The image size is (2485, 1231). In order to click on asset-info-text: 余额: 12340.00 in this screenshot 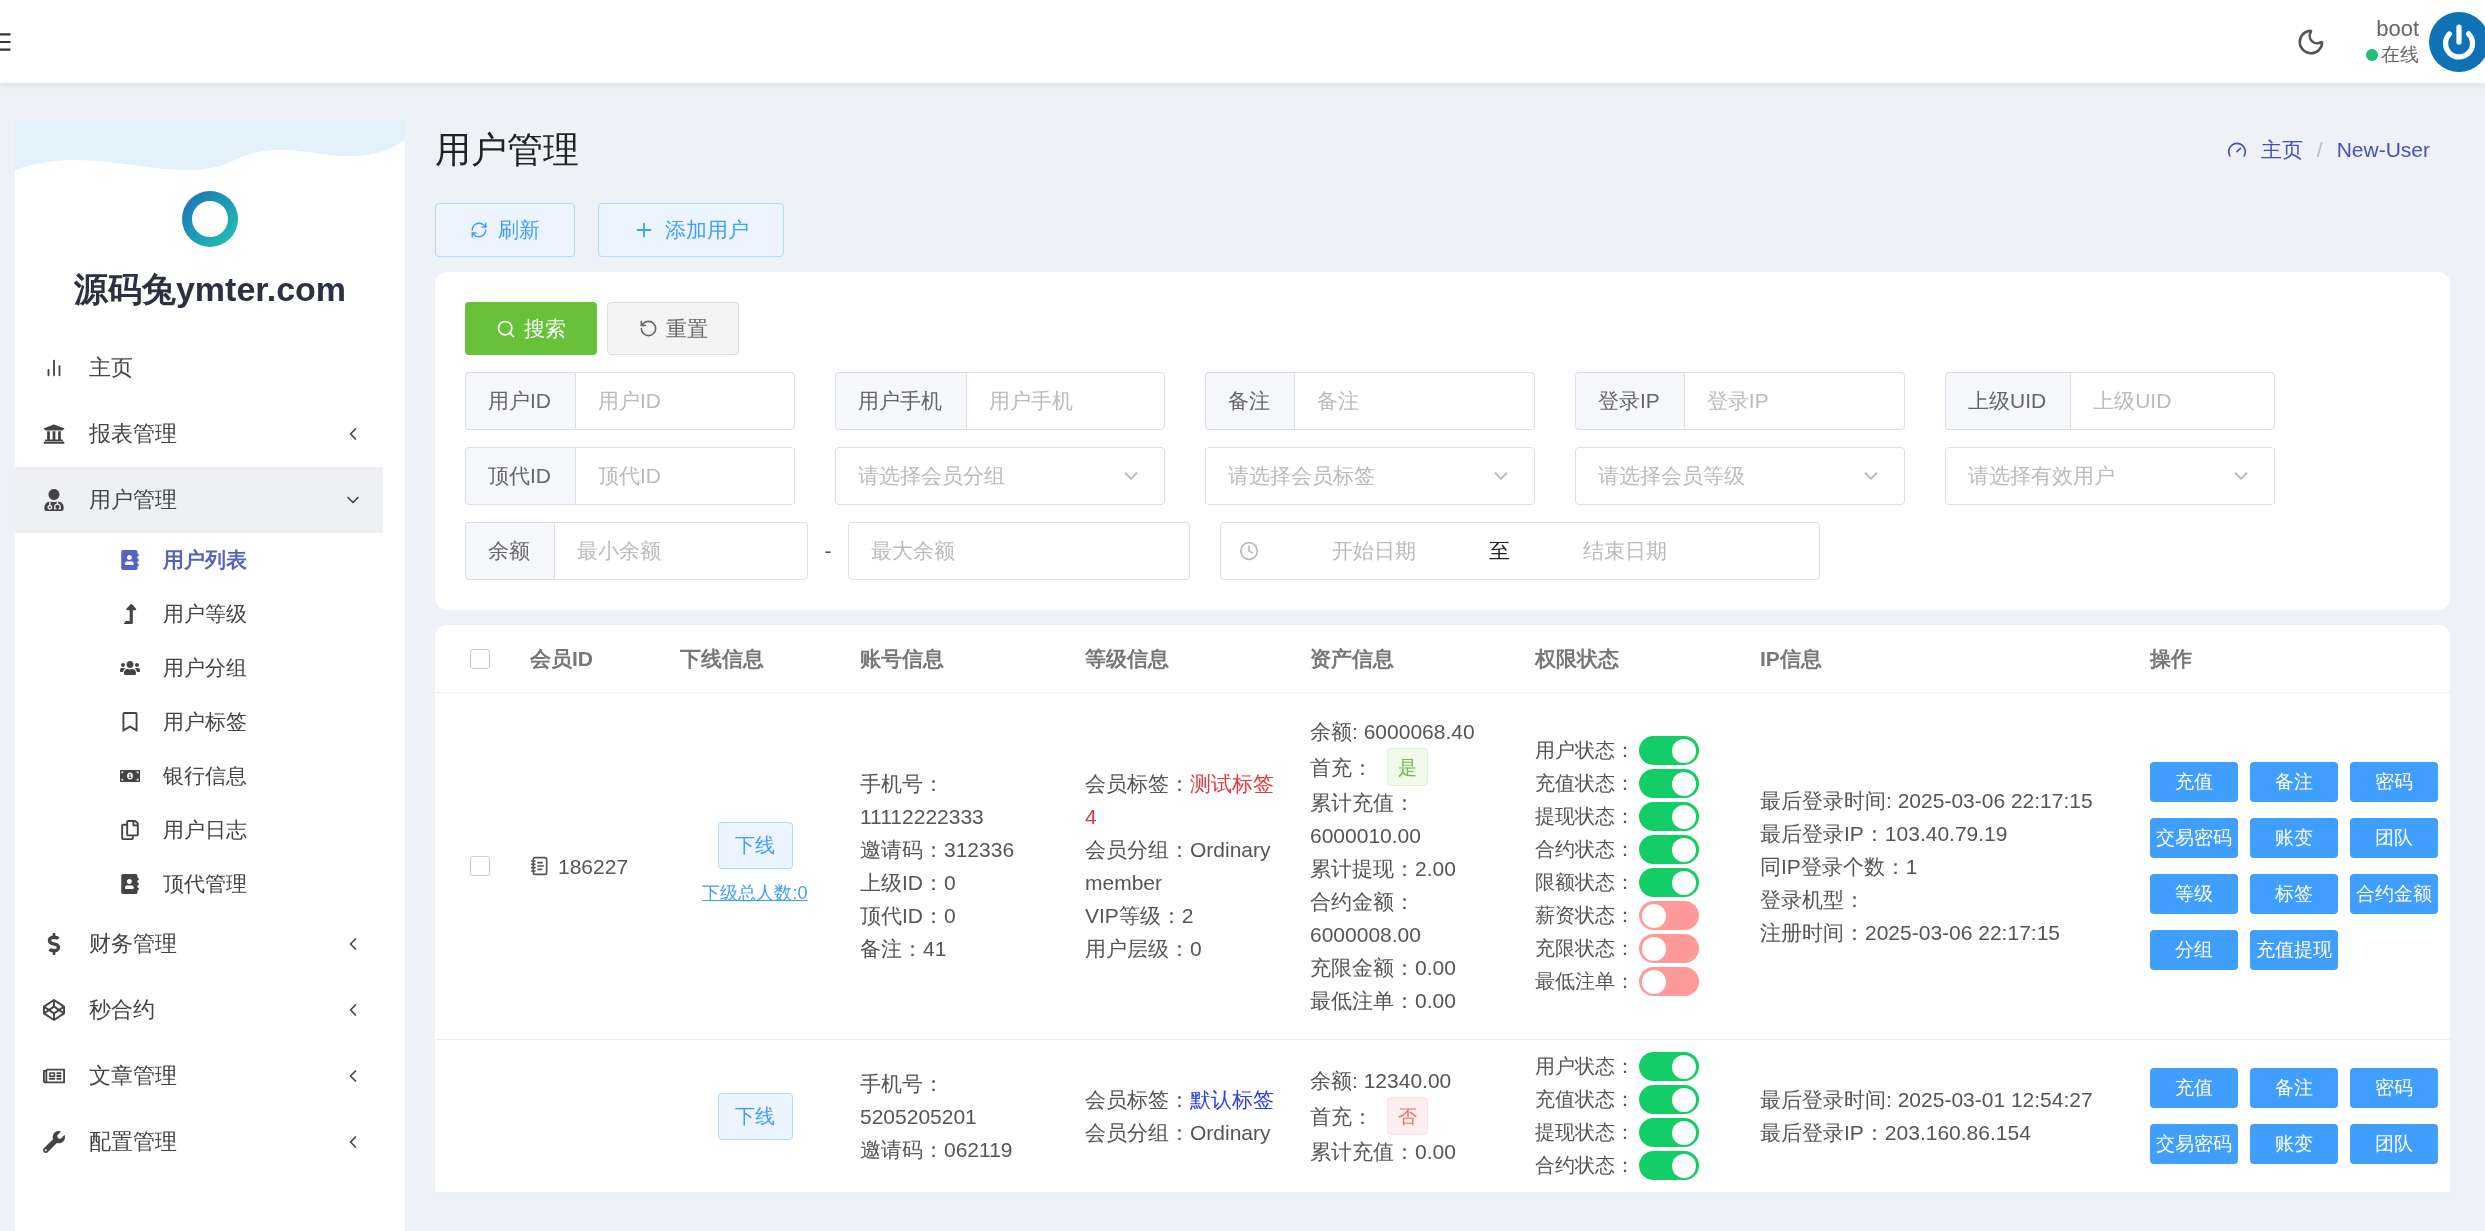, I will do `click(1381, 1081)`.